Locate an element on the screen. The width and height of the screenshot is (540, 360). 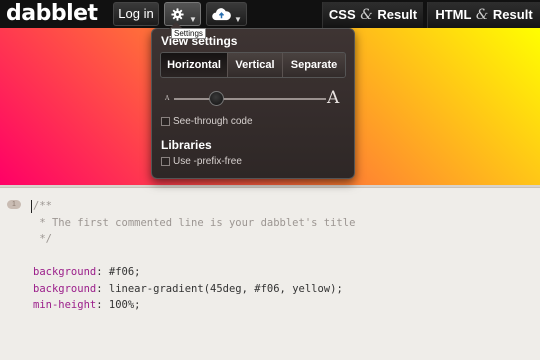
html-and-result-button: HTML & Result is located at coordinates (483, 15).